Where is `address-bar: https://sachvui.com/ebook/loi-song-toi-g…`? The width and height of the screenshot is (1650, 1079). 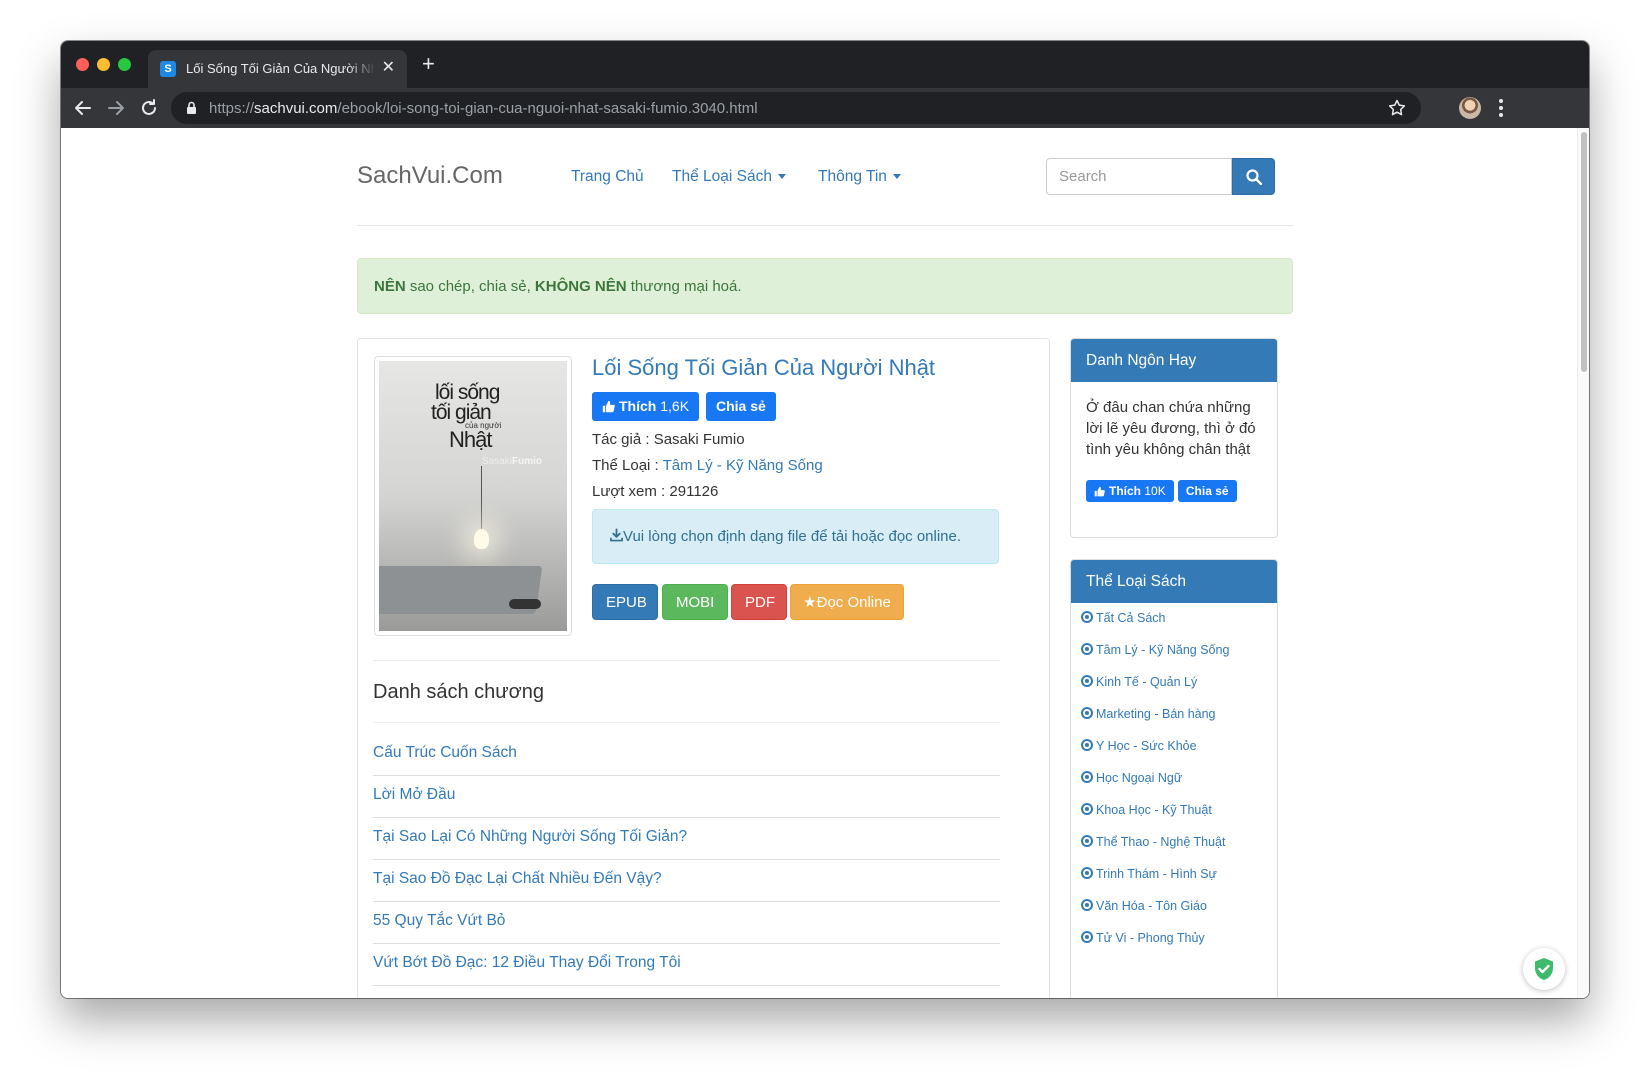
address-bar: https://sachvui.com/ebook/loi-song-toi-g… is located at coordinates (796, 108).